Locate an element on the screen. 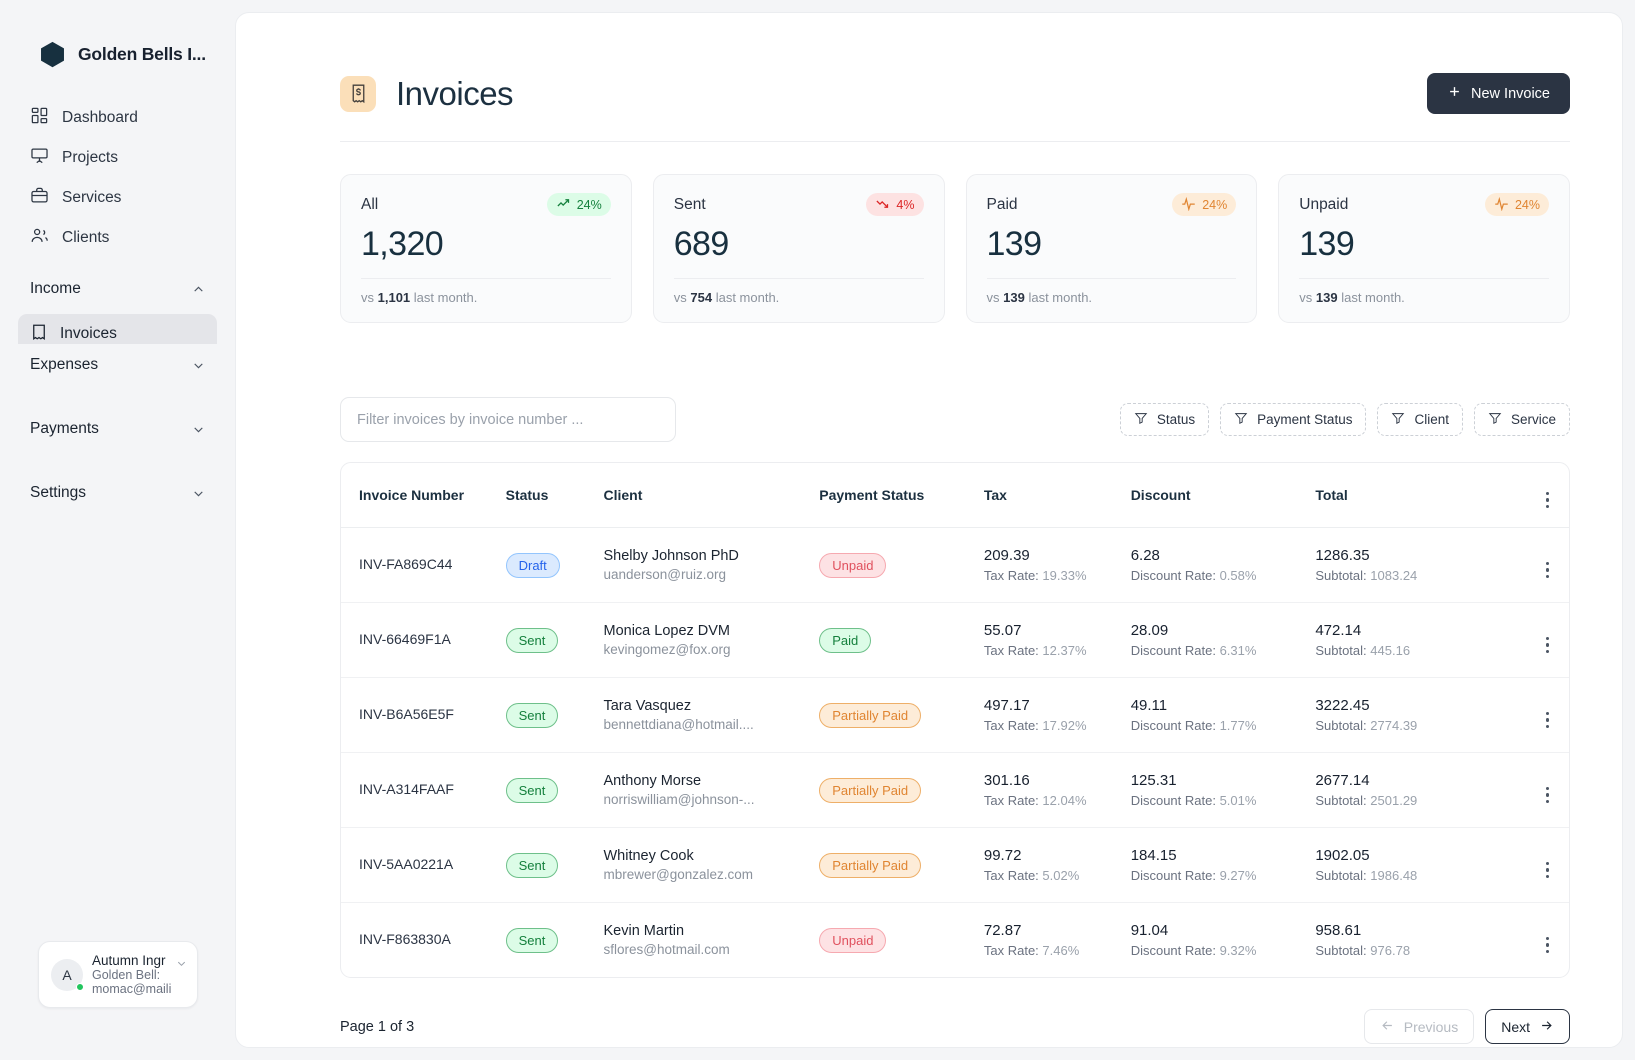  filter-chip-service: Service is located at coordinates (1521, 419).